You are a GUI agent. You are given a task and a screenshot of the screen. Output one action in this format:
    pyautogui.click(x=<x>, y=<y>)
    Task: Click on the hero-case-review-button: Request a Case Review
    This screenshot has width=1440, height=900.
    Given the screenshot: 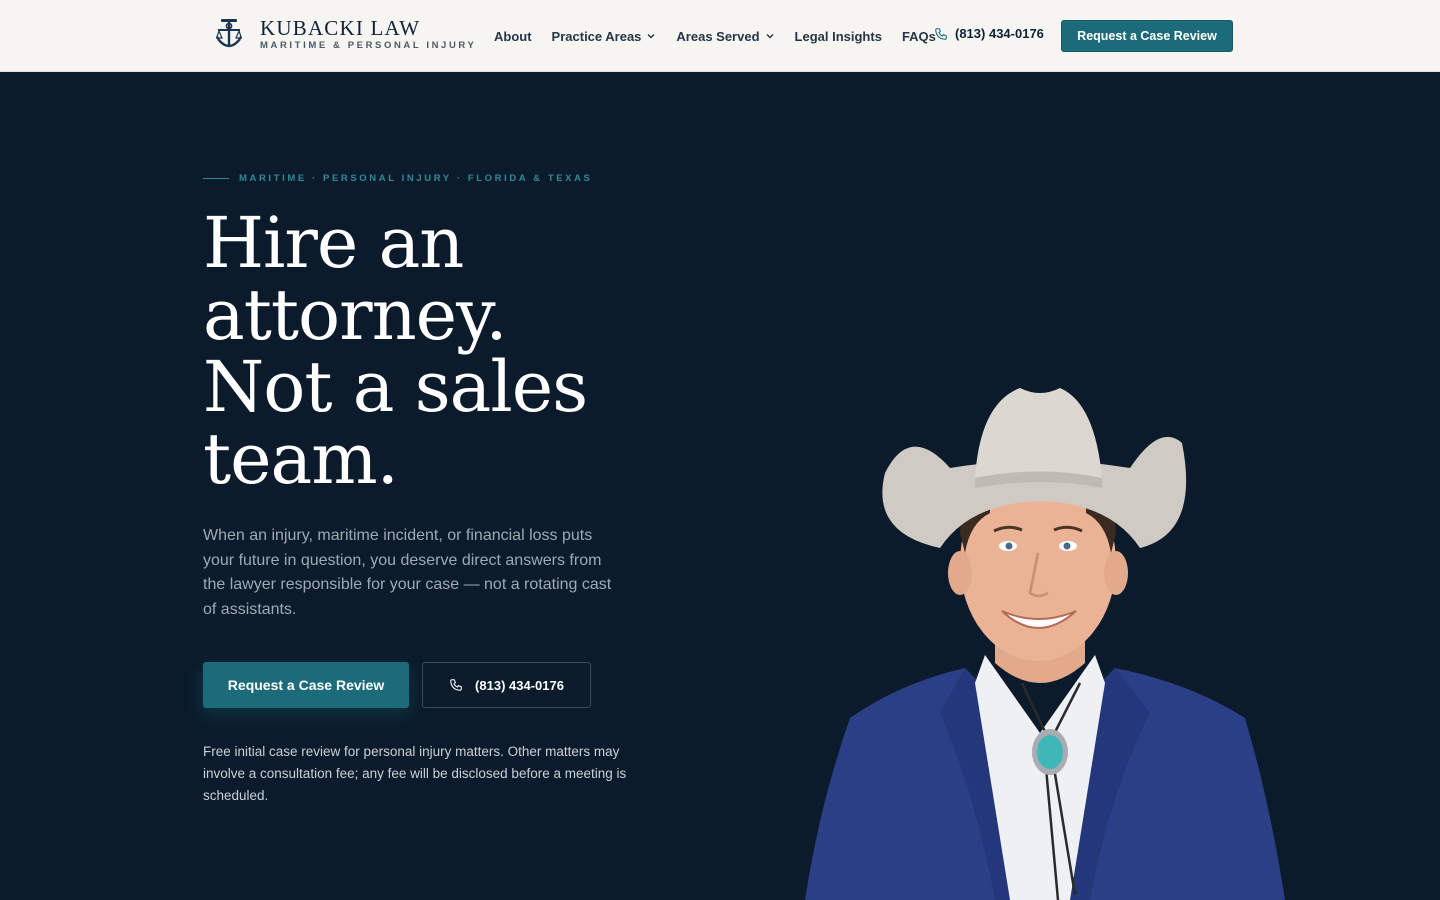 What is the action you would take?
    pyautogui.click(x=306, y=685)
    